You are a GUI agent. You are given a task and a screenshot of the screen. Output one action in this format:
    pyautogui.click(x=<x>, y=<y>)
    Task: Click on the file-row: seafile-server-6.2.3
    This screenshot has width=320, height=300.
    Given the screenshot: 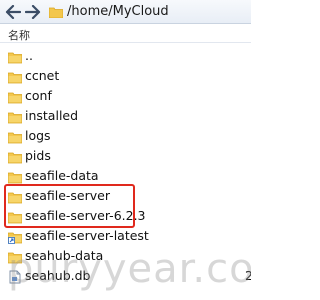 What is the action you would take?
    pyautogui.click(x=125, y=216)
    